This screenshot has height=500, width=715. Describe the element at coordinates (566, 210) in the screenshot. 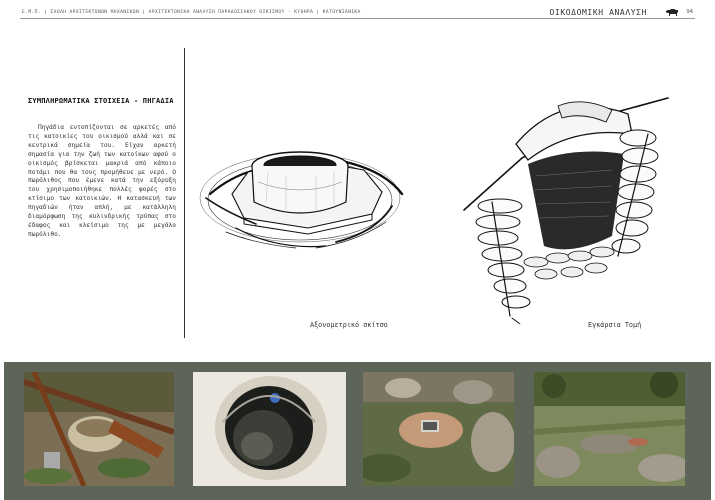

I see `cross-section-sketch` at that location.